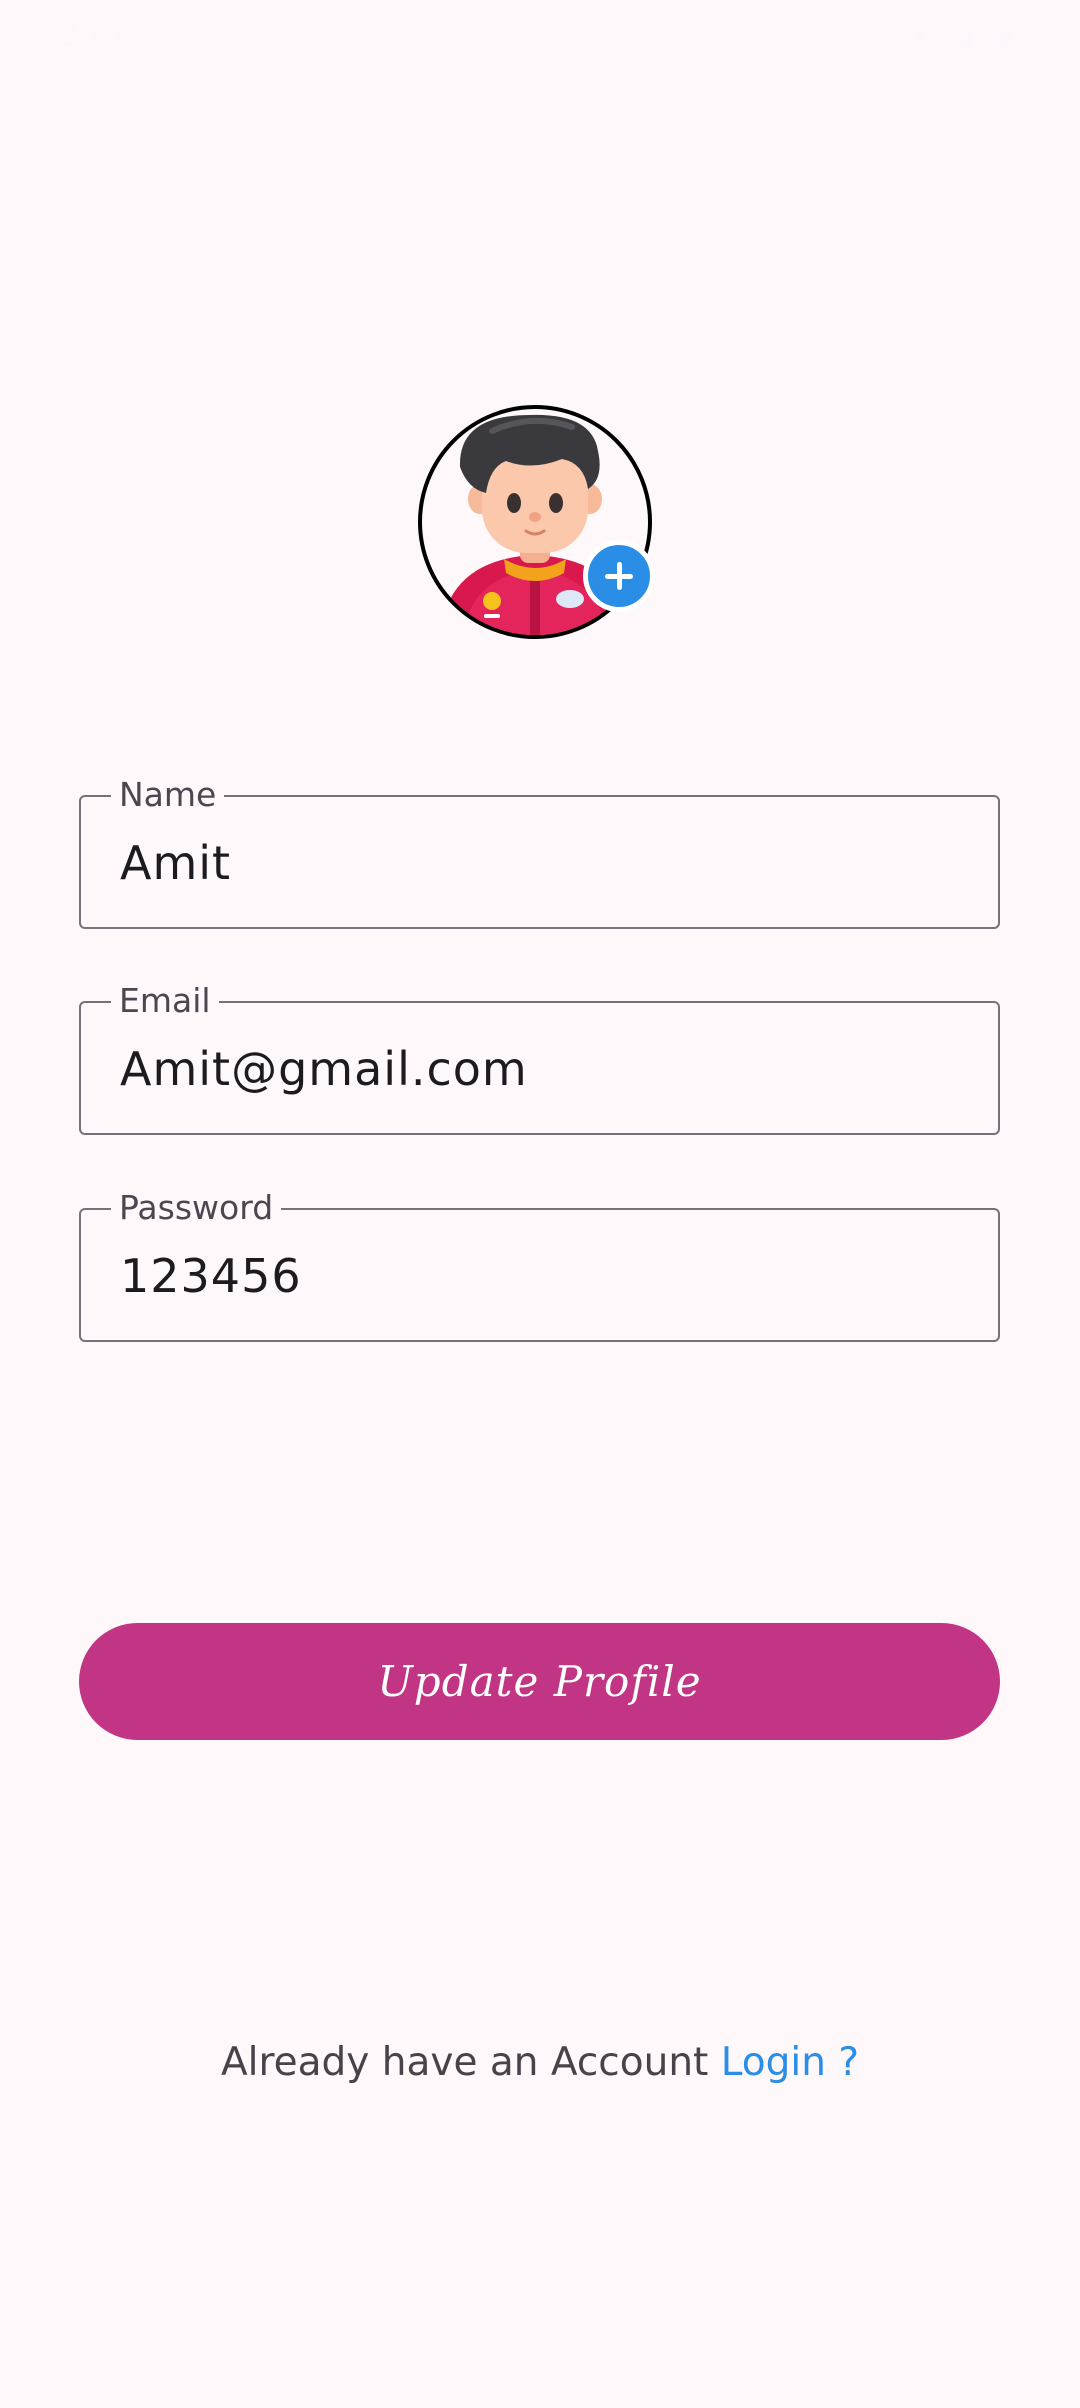 This screenshot has width=1080, height=2408. I want to click on update-profile-button: Update Profile, so click(539, 1681).